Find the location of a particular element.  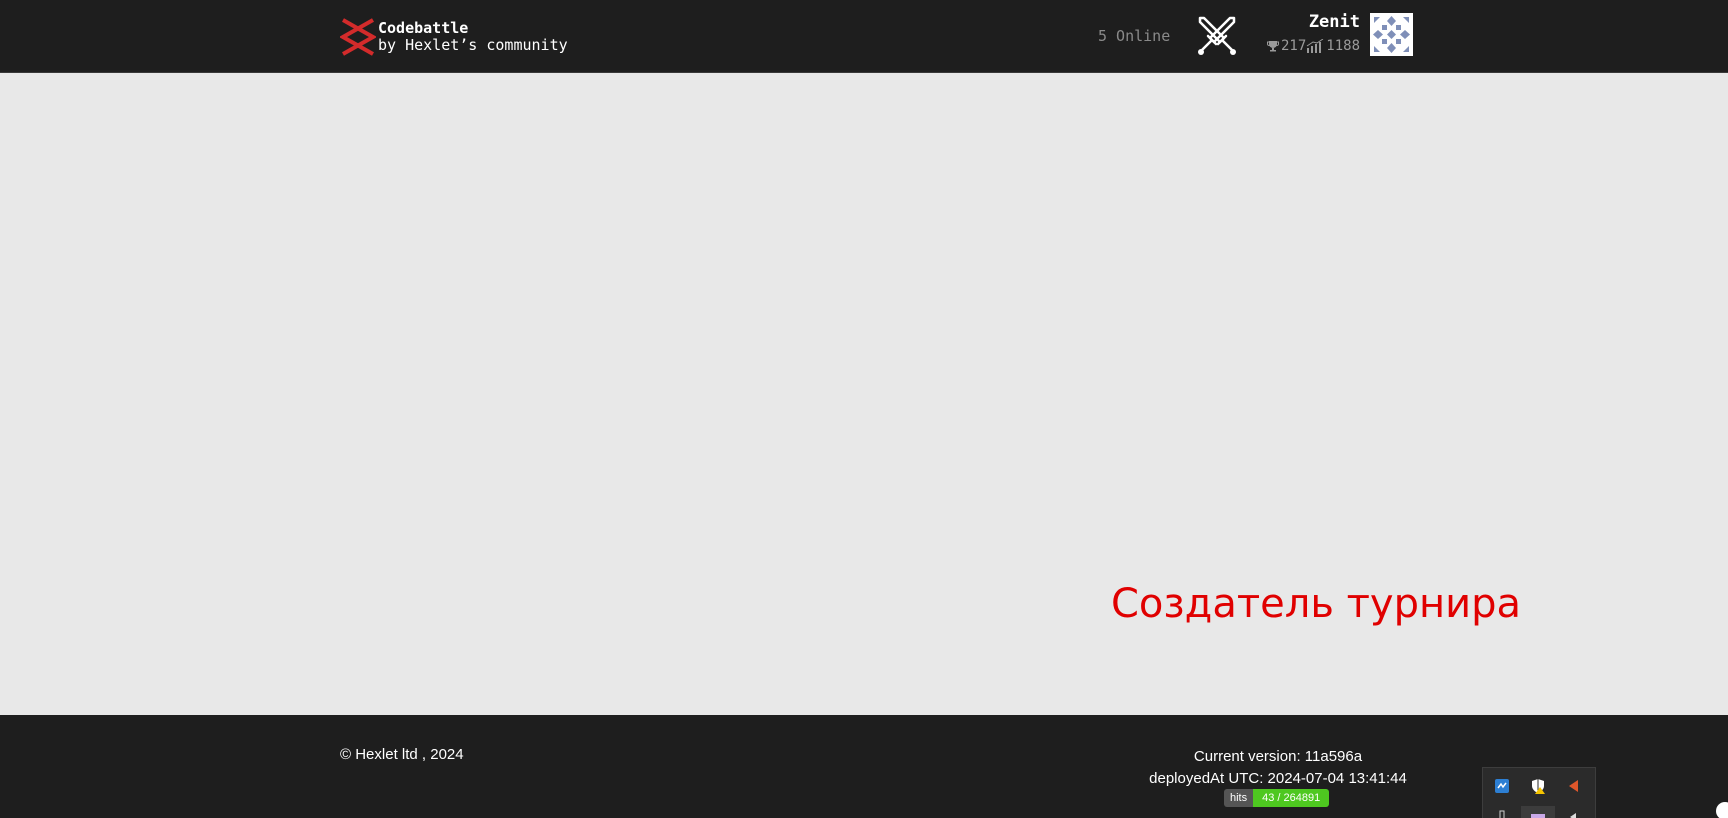

logo-title: Codebattle is located at coordinates (423, 28).